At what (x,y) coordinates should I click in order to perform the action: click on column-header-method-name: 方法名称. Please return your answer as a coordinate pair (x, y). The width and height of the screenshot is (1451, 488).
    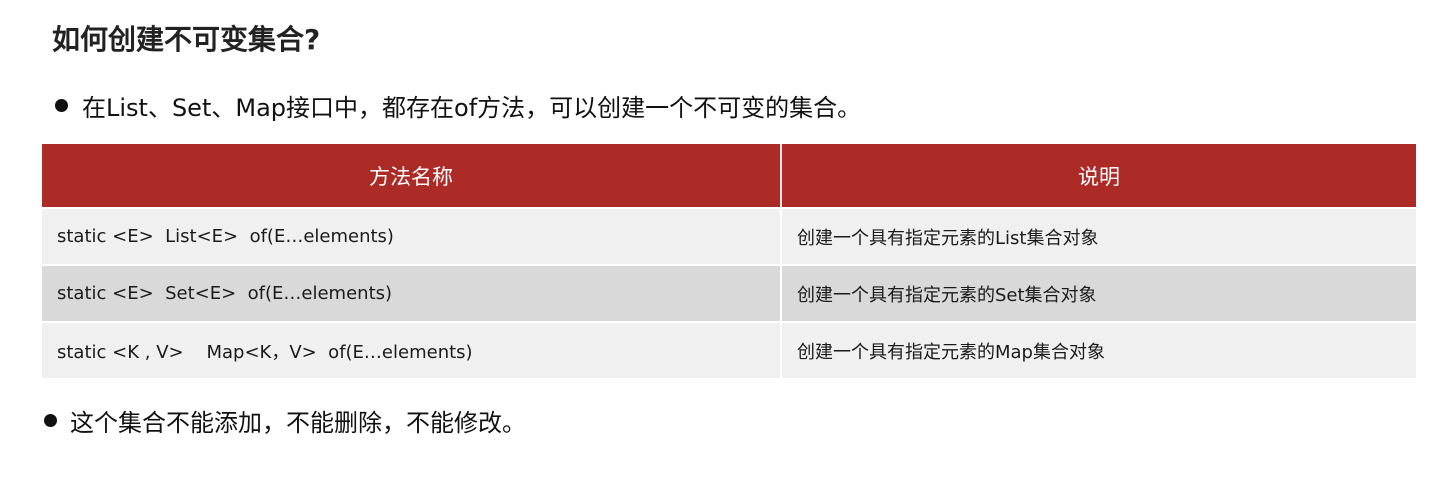
    Looking at the image, I should click on (412, 175).